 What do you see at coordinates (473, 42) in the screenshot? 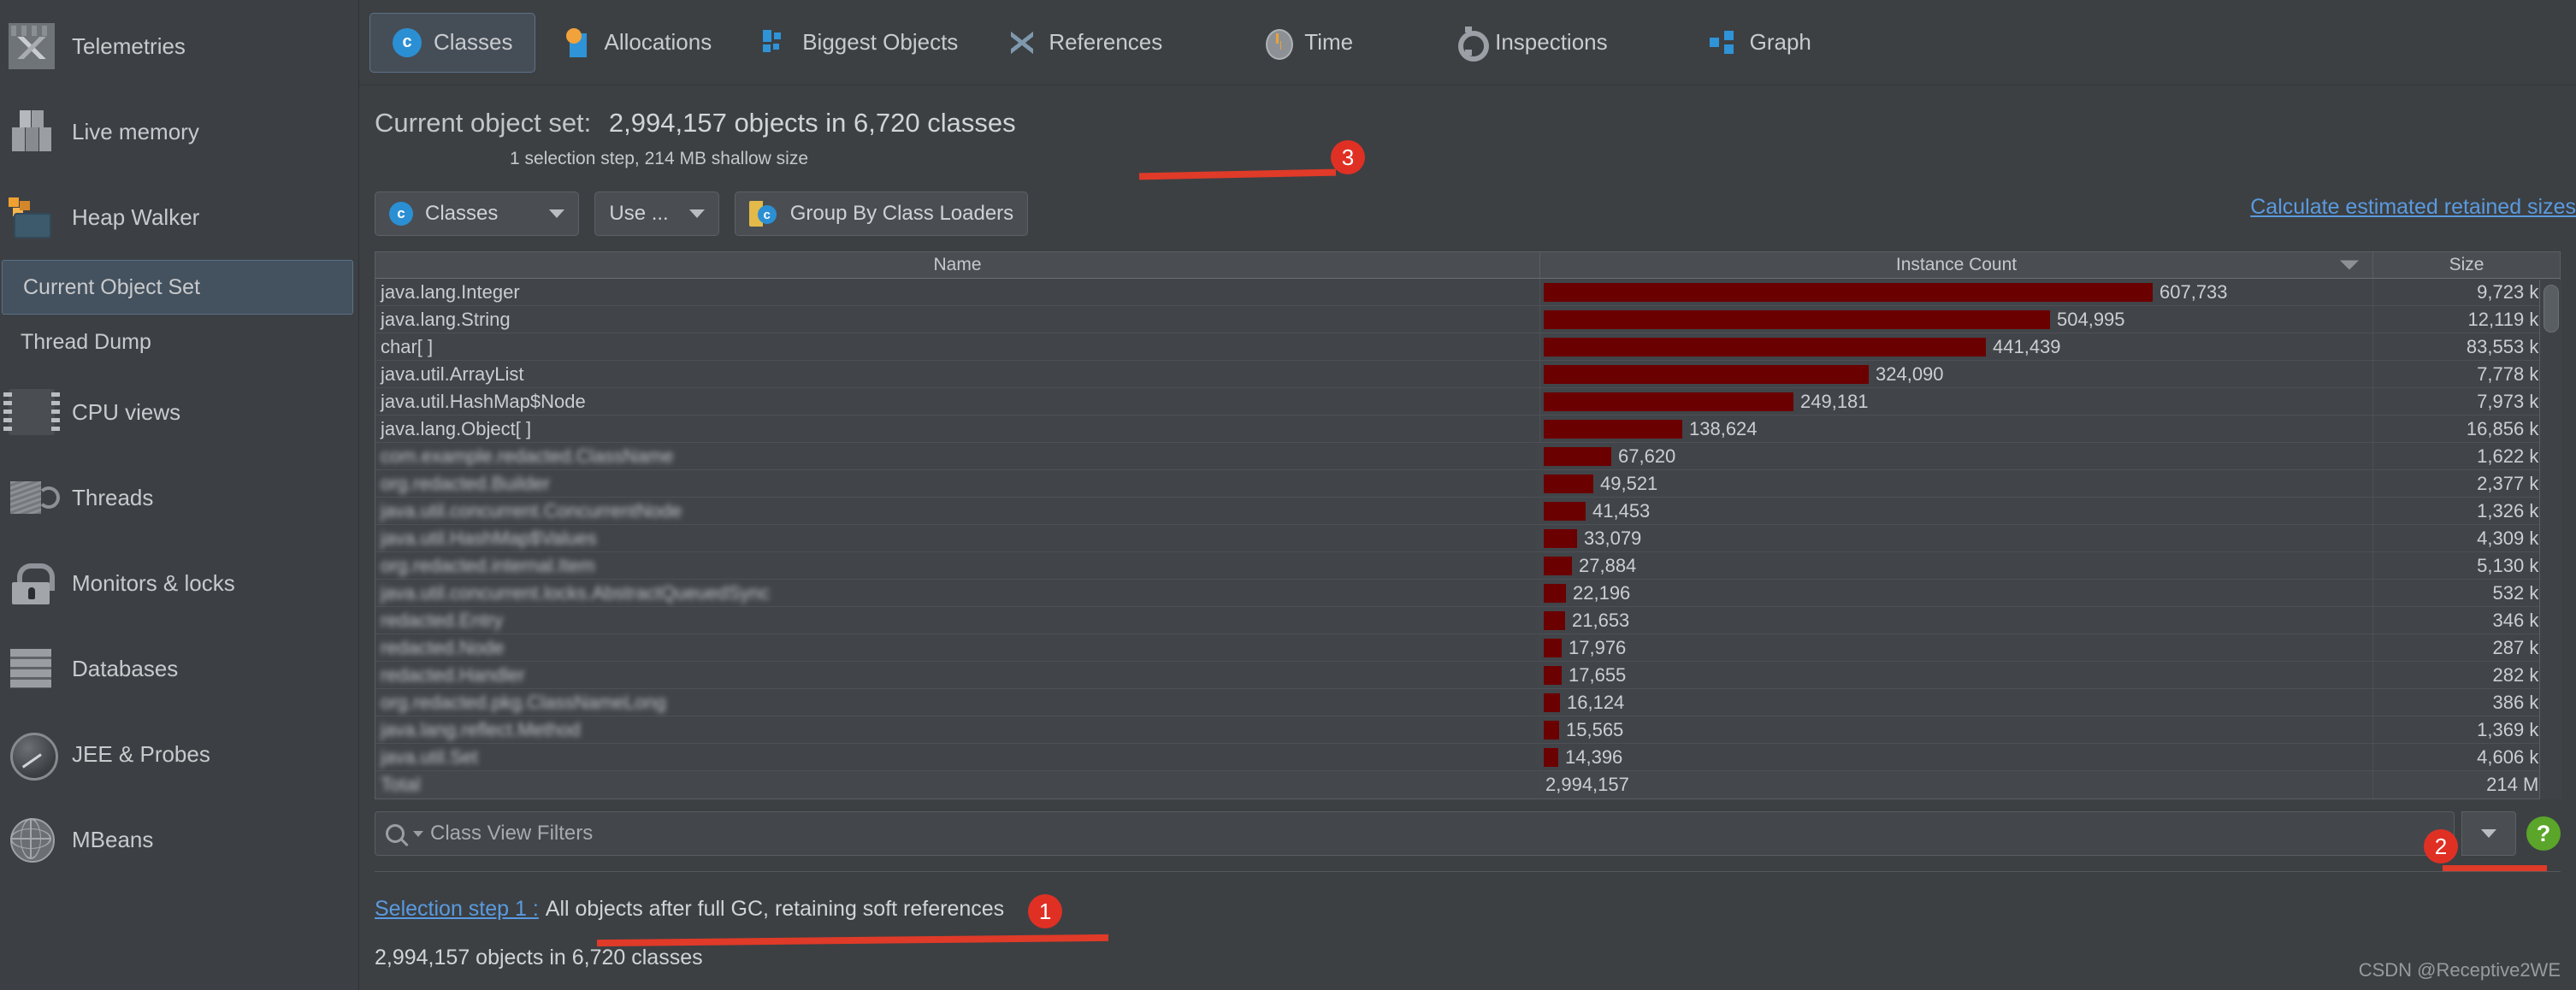
I see `tab-label: Classes` at bounding box center [473, 42].